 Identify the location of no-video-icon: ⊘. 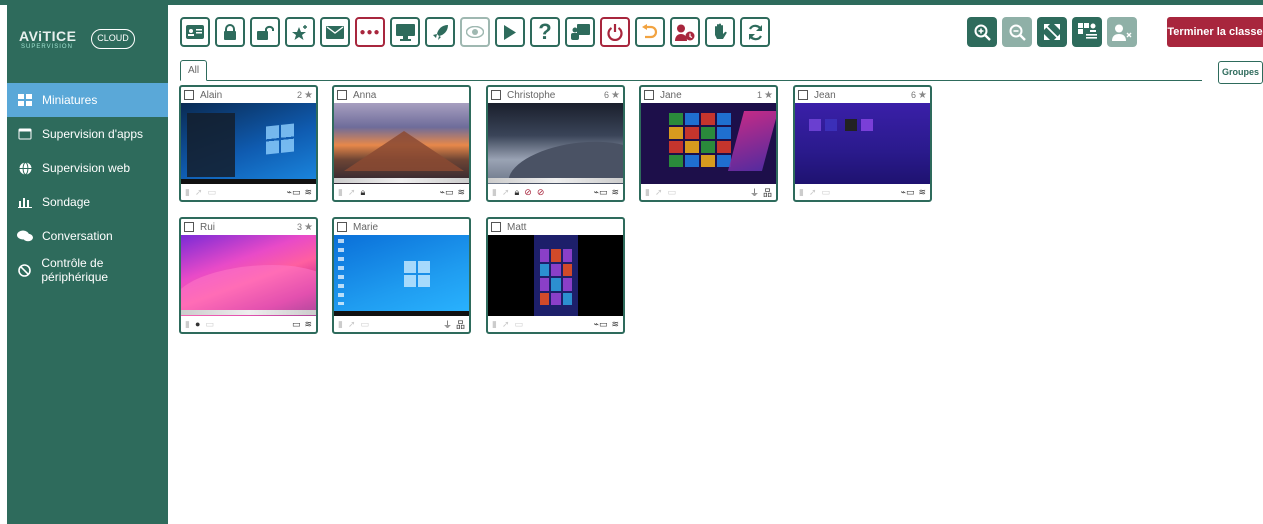
(528, 191).